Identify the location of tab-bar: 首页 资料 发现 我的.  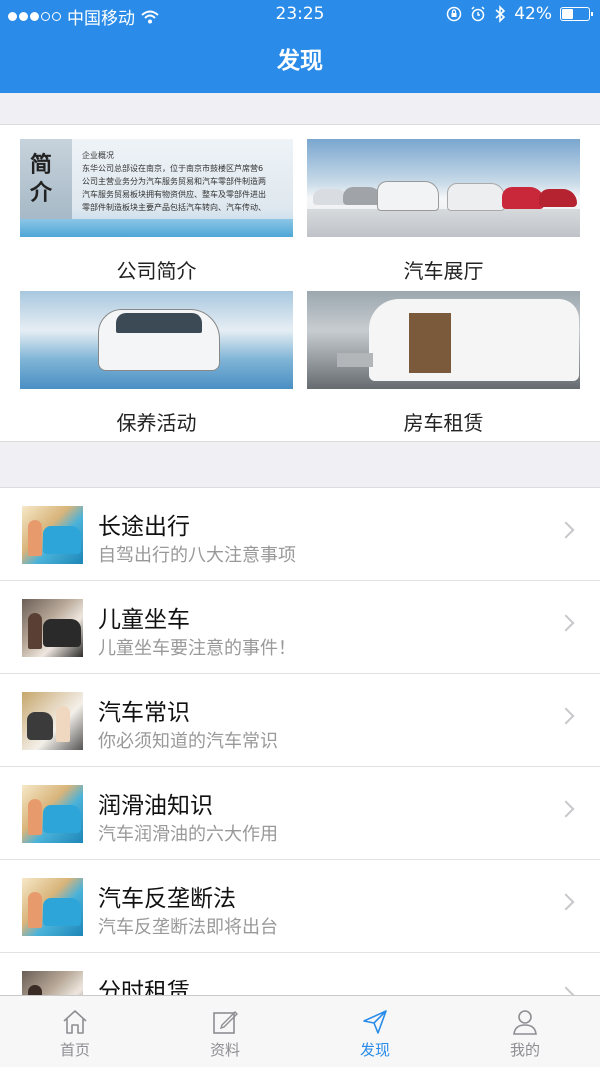
(300, 1031).